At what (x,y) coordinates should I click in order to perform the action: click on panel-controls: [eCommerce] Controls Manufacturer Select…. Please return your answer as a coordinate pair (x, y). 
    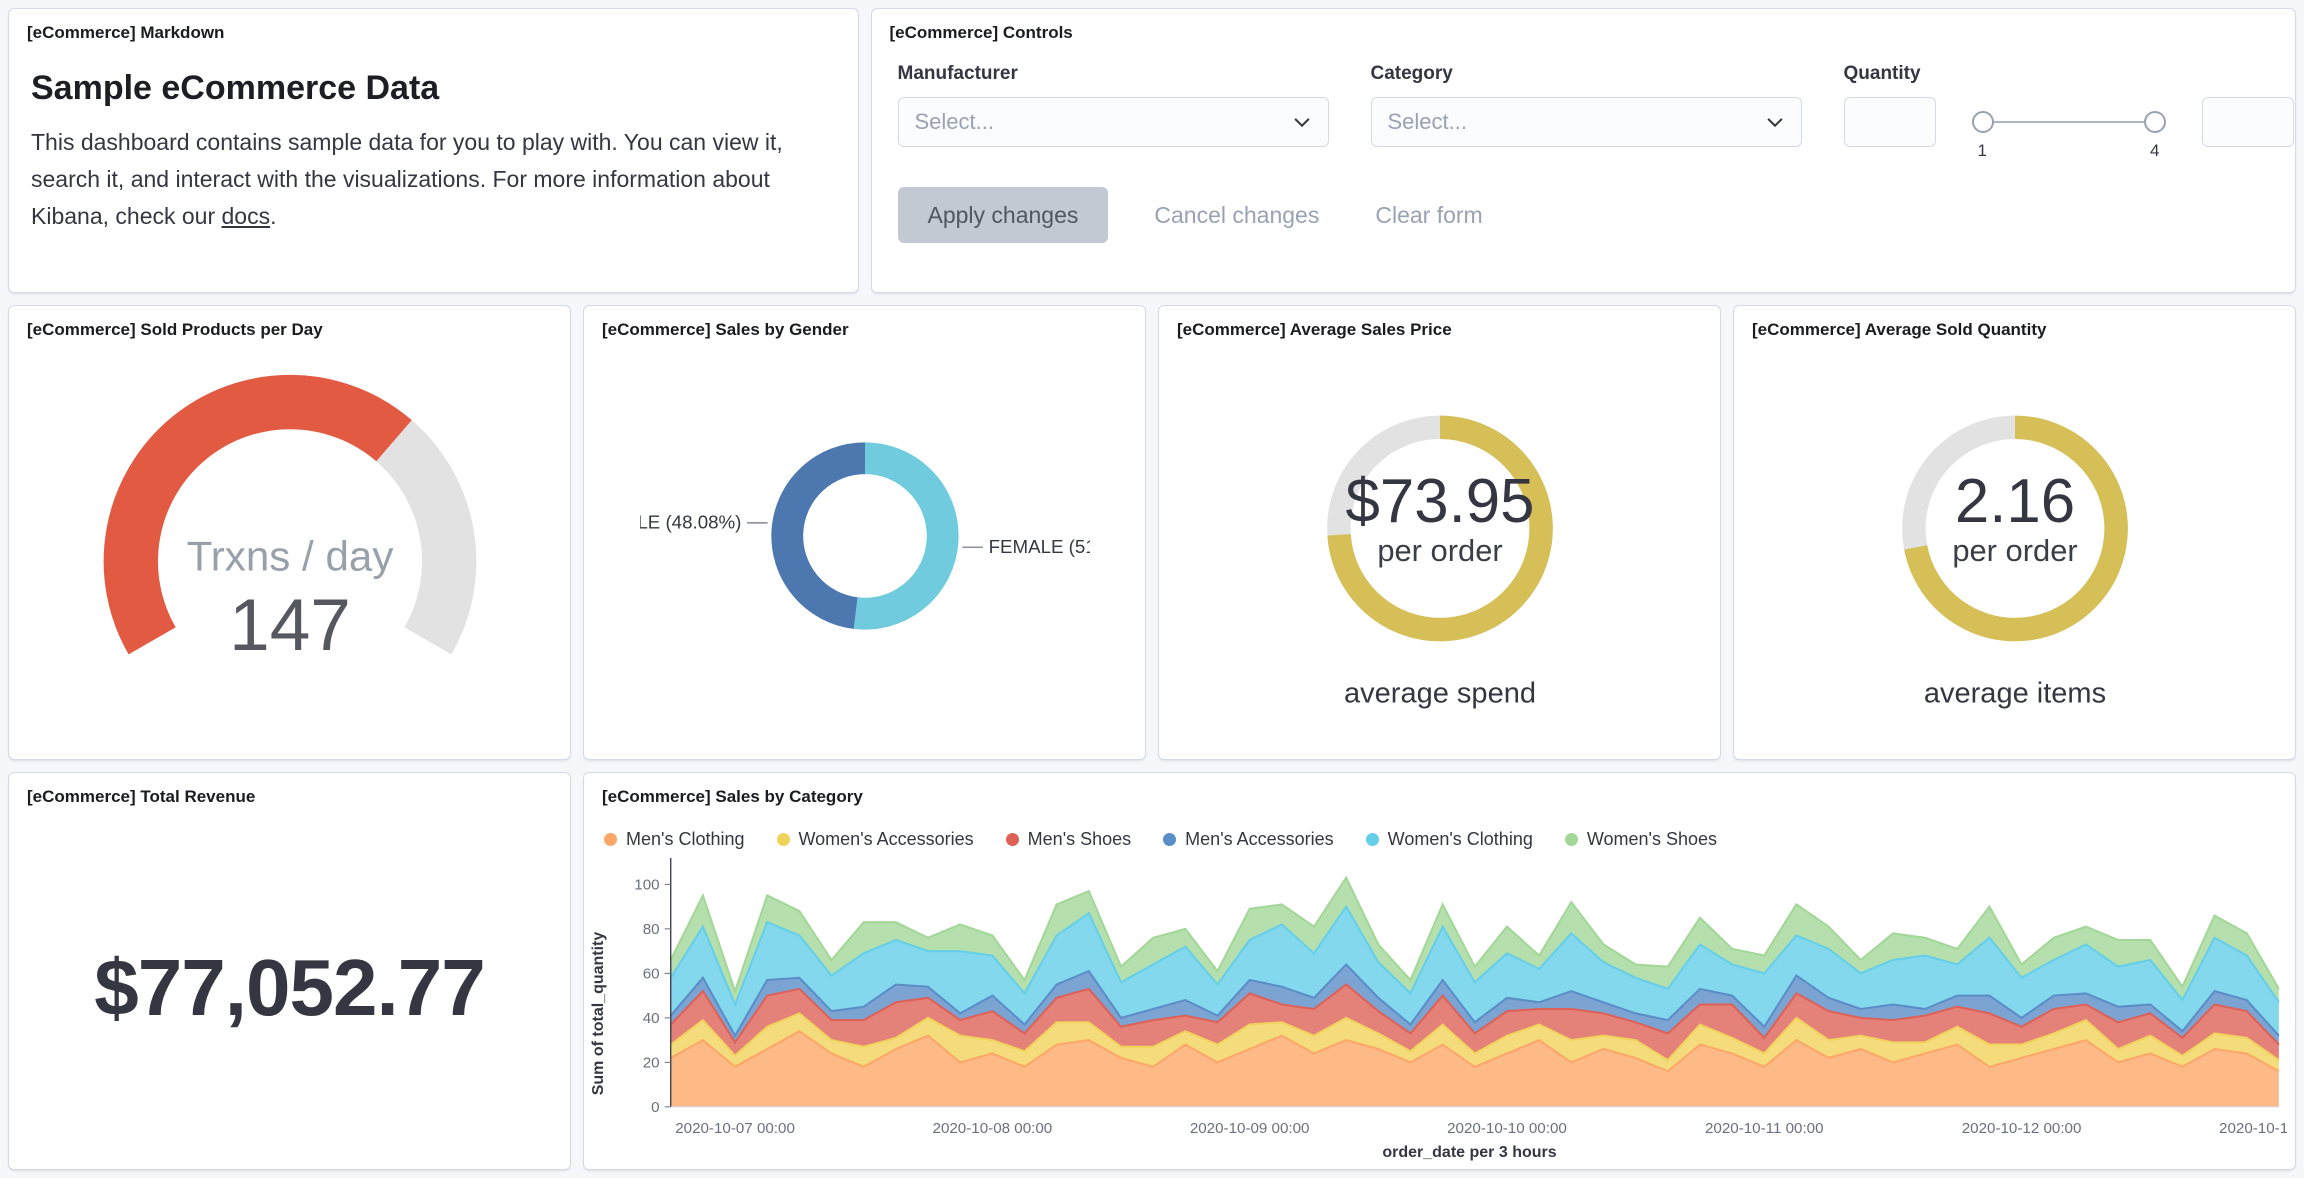
    Looking at the image, I should click on (1583, 150).